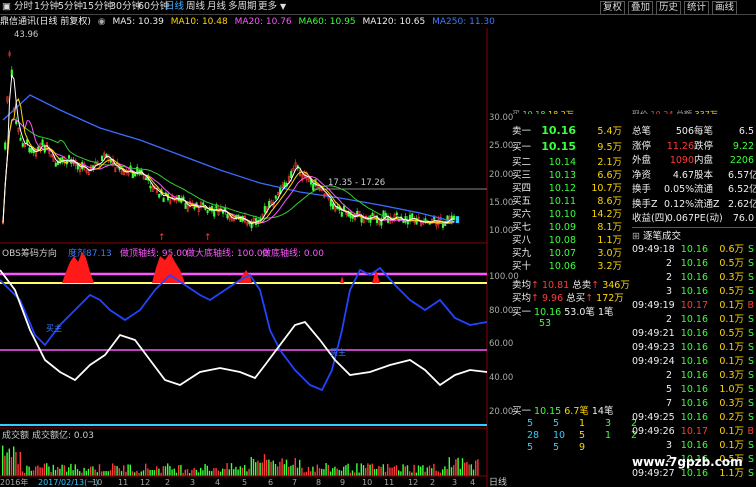 The width and height of the screenshot is (756, 487). I want to click on row-label: 买十, so click(522, 266).